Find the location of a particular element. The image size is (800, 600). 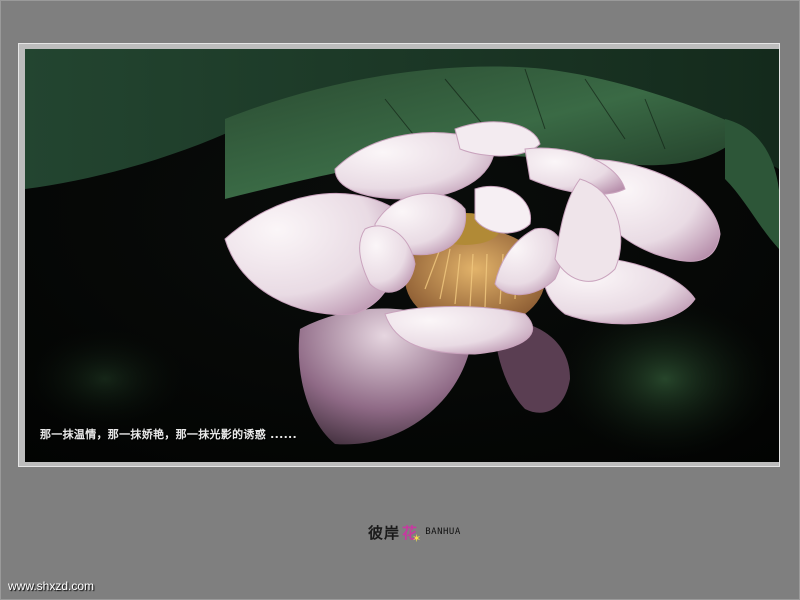

site-watermark: www.shxzd.com is located at coordinates (51, 586).